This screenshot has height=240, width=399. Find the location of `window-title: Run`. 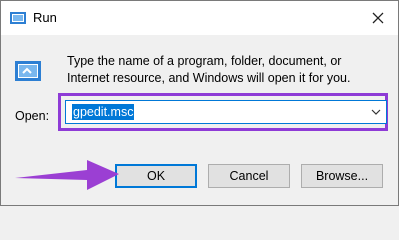

window-title: Run is located at coordinates (45, 17).